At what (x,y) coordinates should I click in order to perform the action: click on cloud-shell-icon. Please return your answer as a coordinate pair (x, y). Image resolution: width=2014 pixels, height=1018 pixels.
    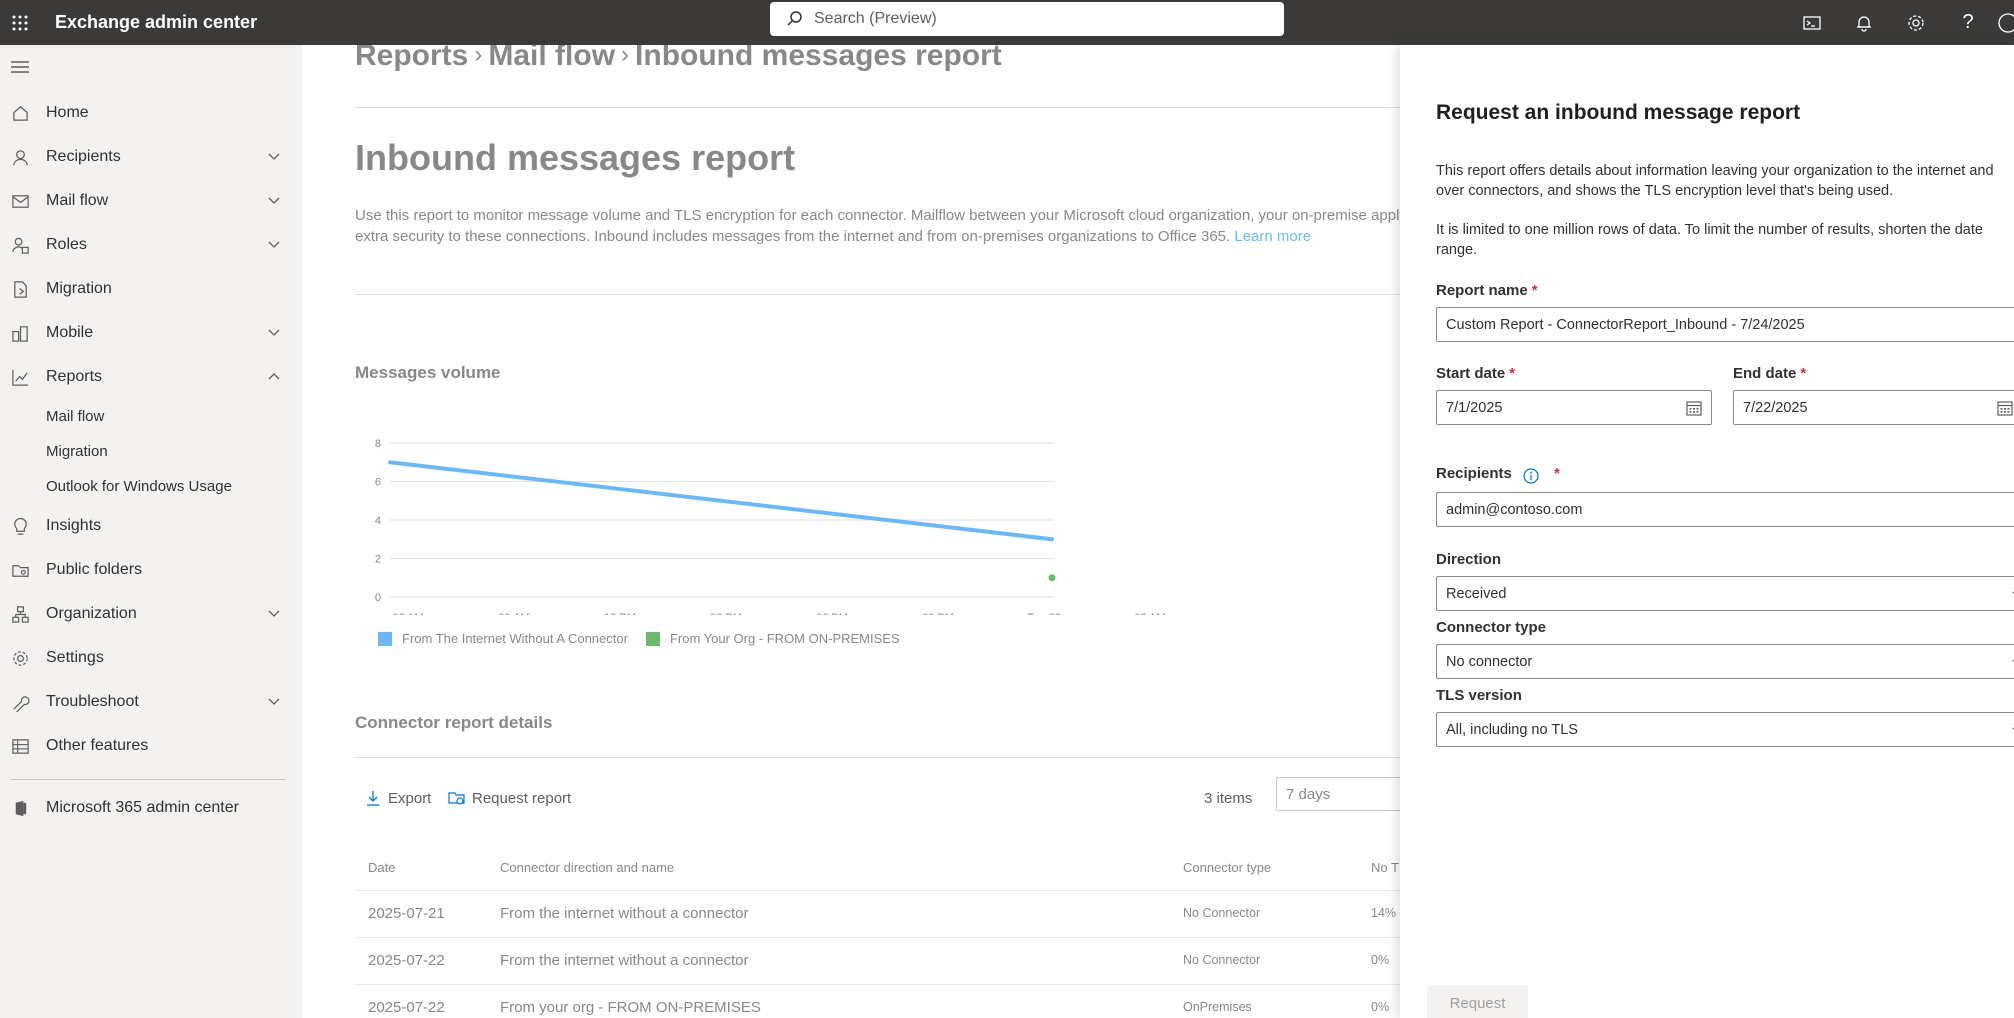
    Looking at the image, I should click on (1812, 22).